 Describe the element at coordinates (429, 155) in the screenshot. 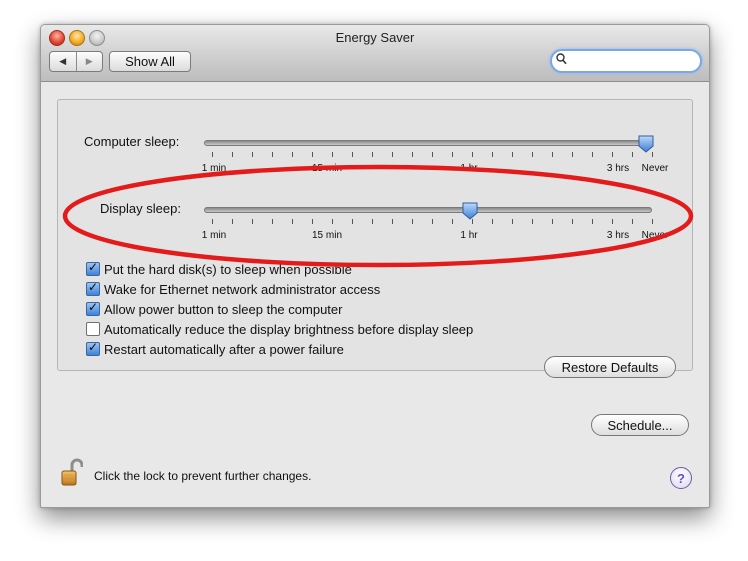

I see `computer-sleep-ticks` at that location.